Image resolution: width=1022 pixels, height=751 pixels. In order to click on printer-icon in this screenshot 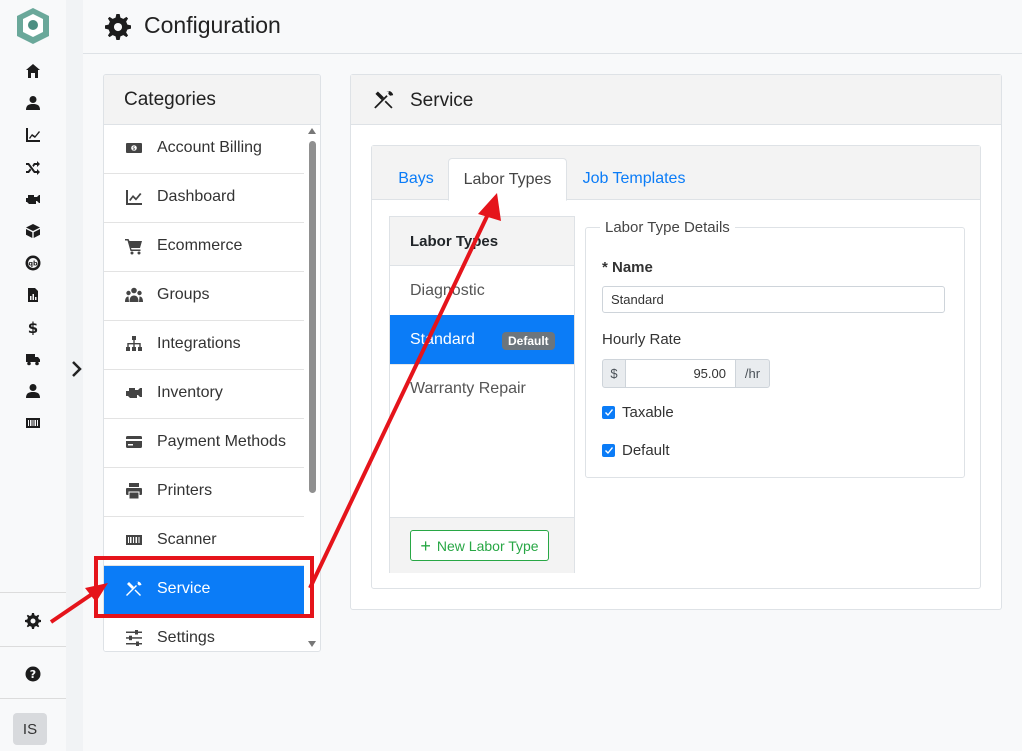, I will do `click(134, 491)`.